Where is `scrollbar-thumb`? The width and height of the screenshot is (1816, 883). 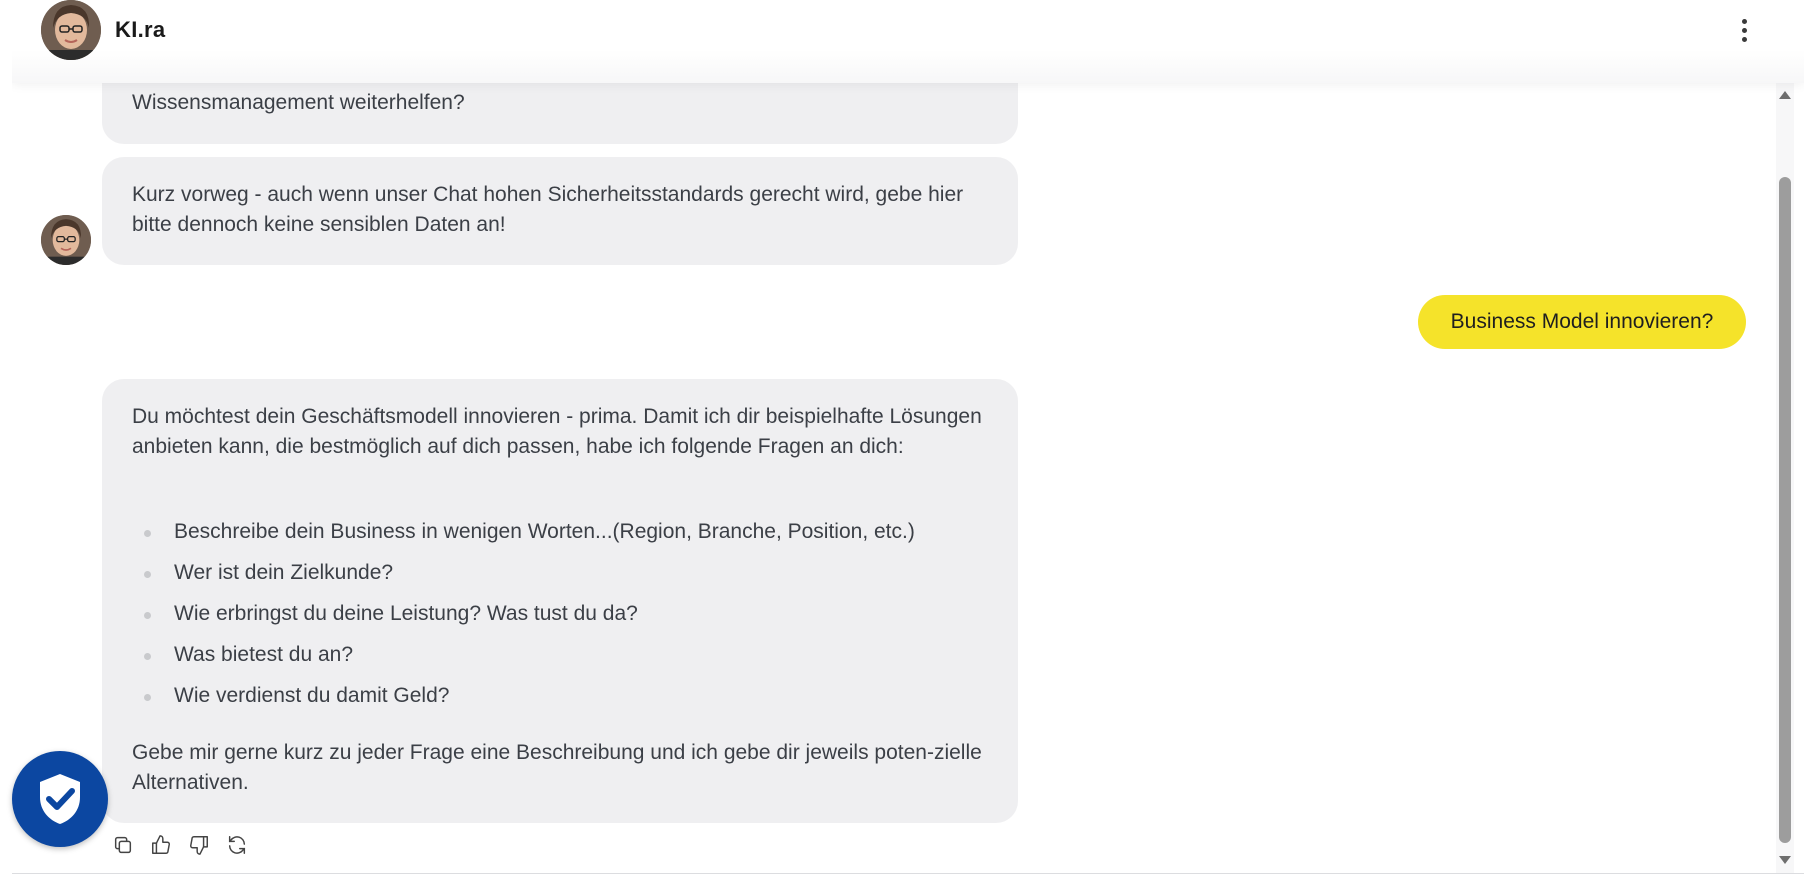
scrollbar-thumb is located at coordinates (1785, 510).